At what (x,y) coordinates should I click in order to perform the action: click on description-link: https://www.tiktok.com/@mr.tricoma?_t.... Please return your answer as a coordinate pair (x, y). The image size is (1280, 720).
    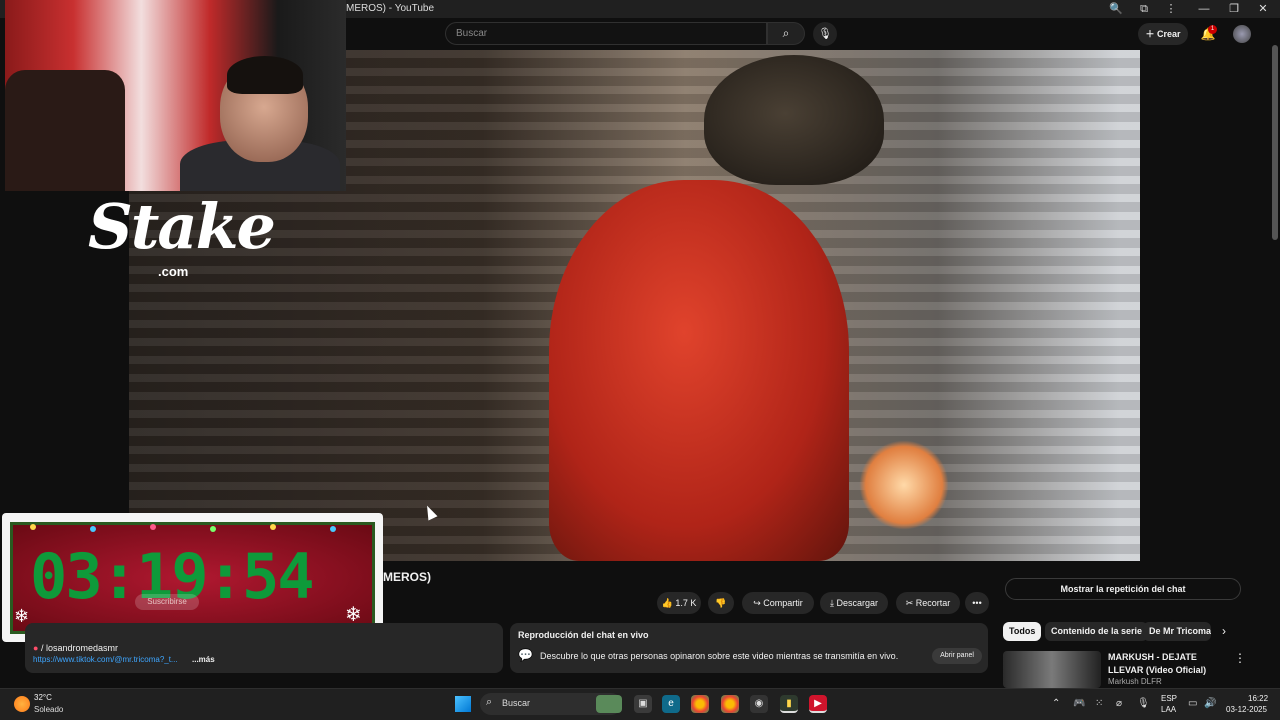
    Looking at the image, I should click on (105, 659).